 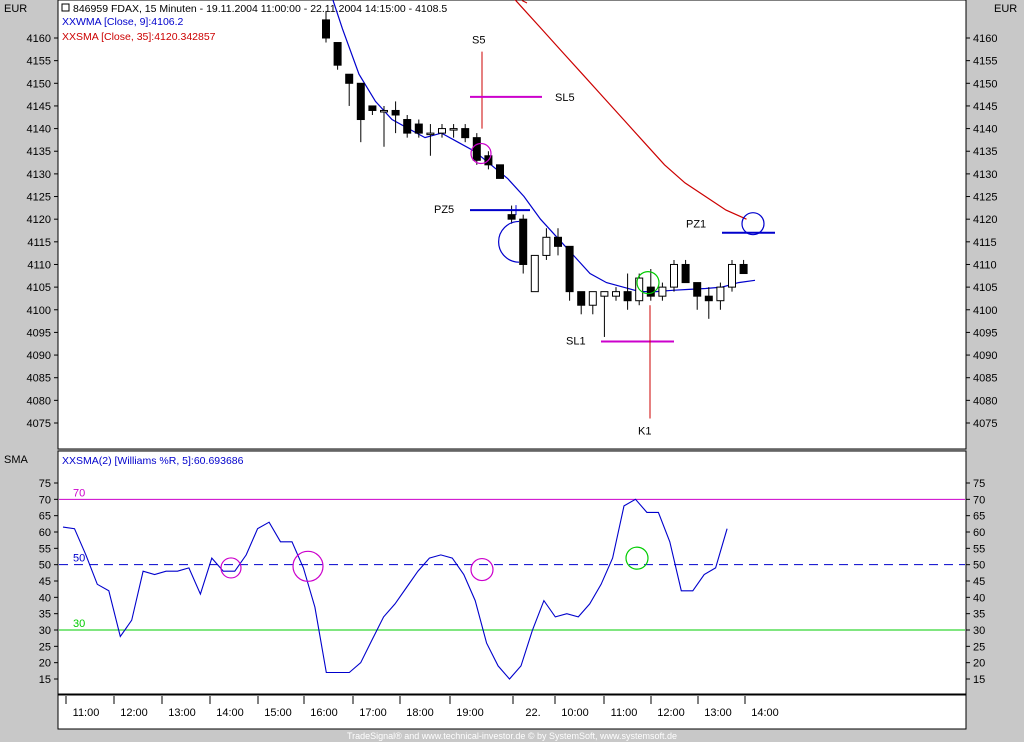 What do you see at coordinates (985, 288) in the screenshot?
I see `price-tick-label-right: 4105` at bounding box center [985, 288].